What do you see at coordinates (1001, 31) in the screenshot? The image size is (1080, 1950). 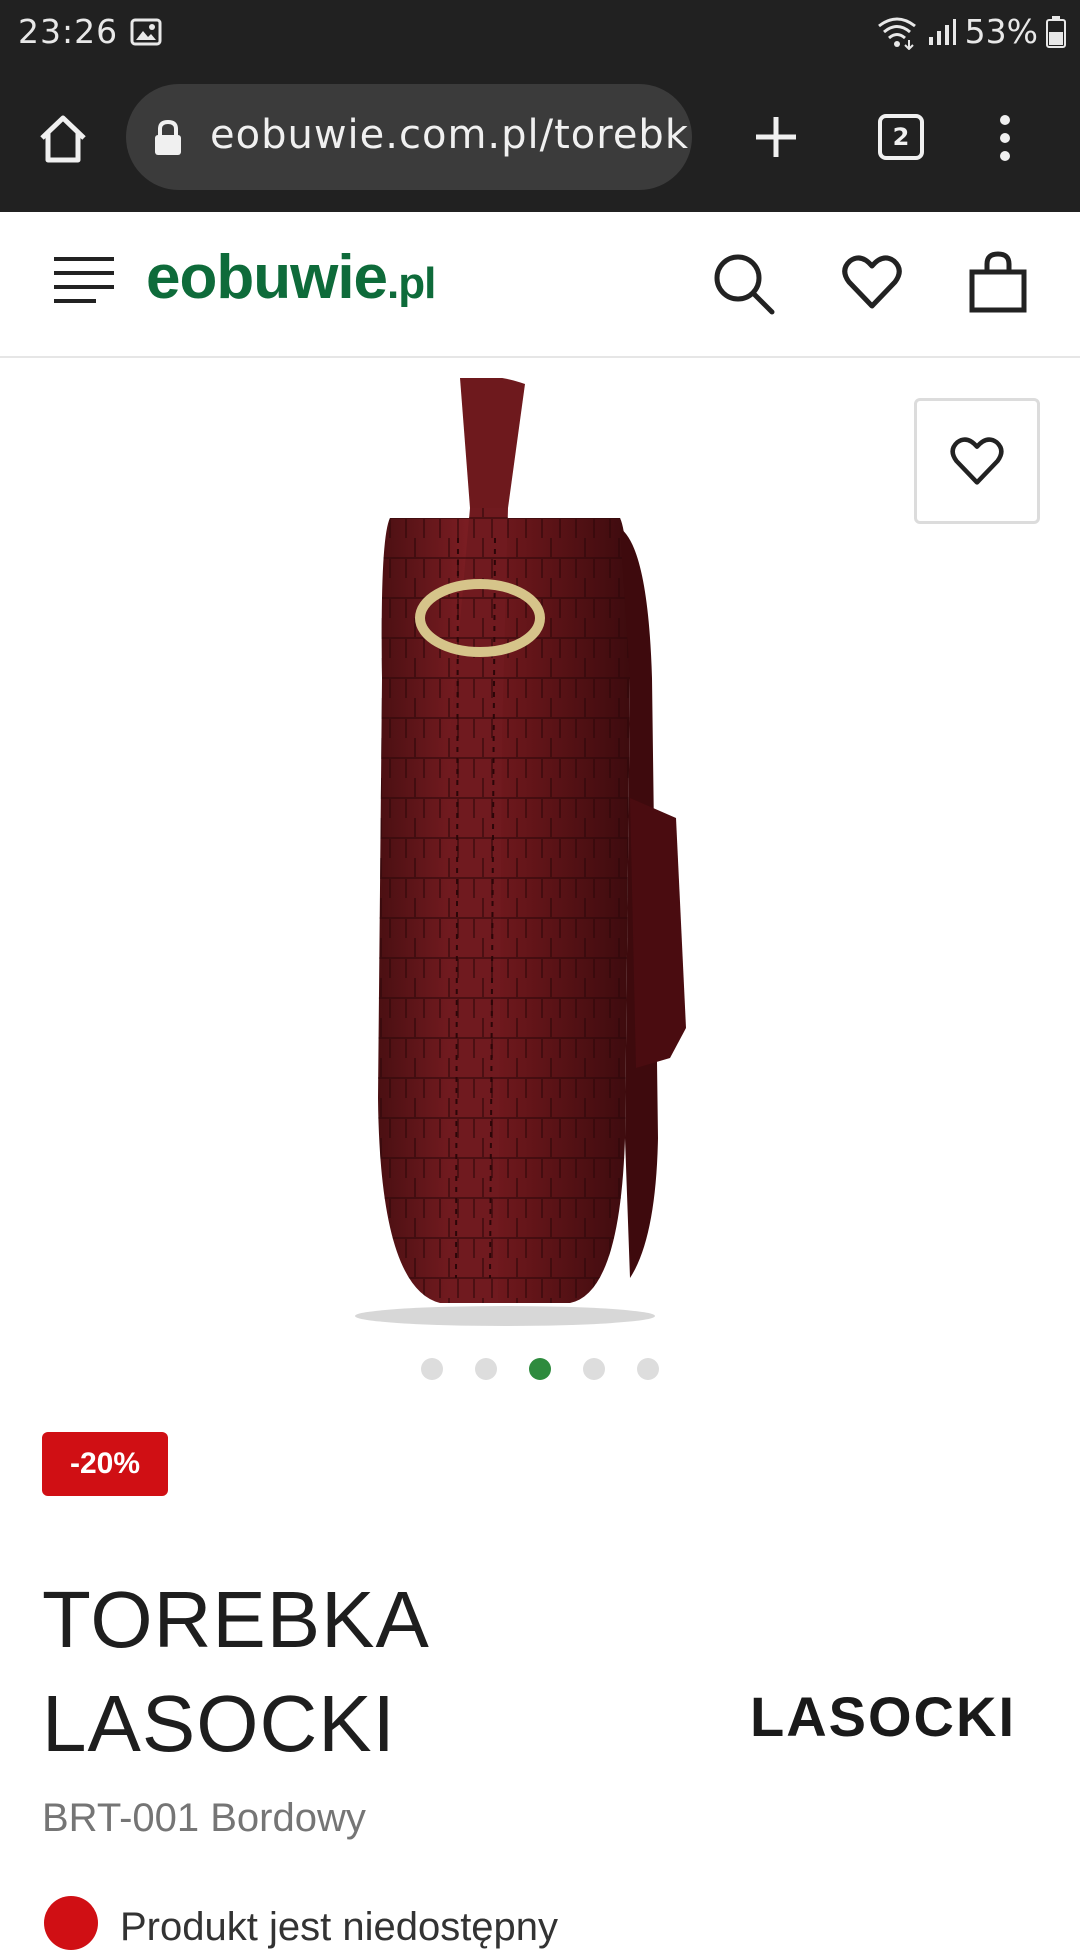 I see `battery-percent: 53%` at bounding box center [1001, 31].